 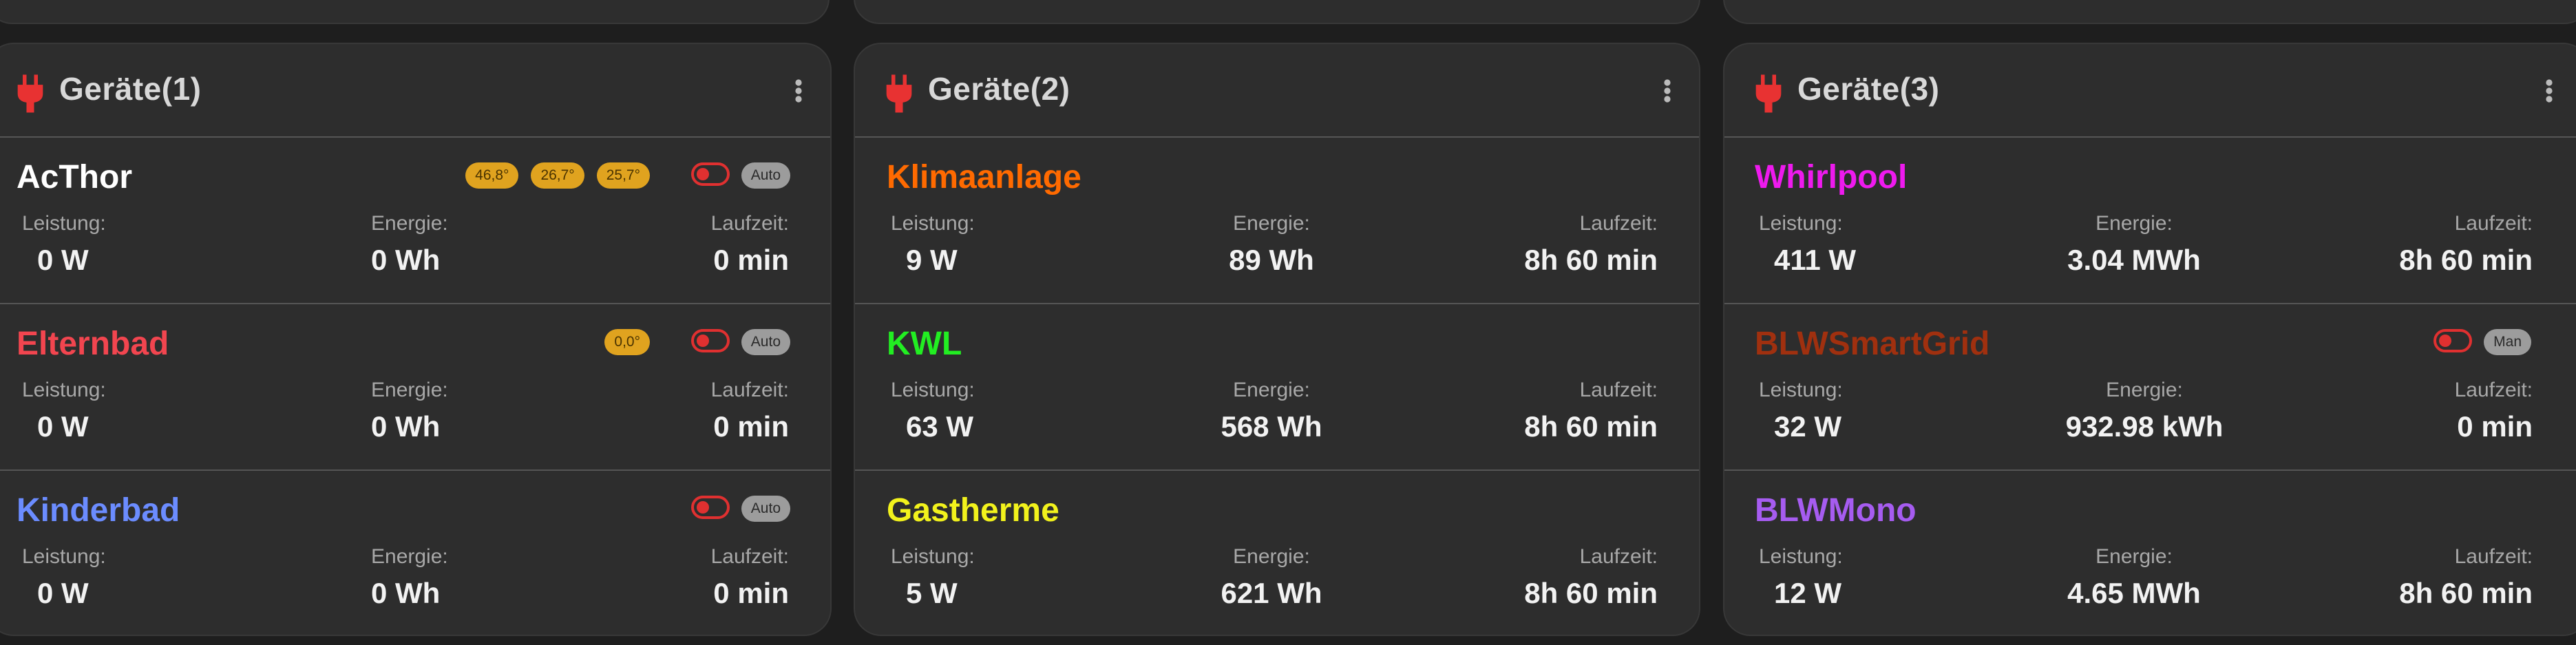 I want to click on energy-stat: Energie: 3.04 MWh, so click(x=2134, y=244).